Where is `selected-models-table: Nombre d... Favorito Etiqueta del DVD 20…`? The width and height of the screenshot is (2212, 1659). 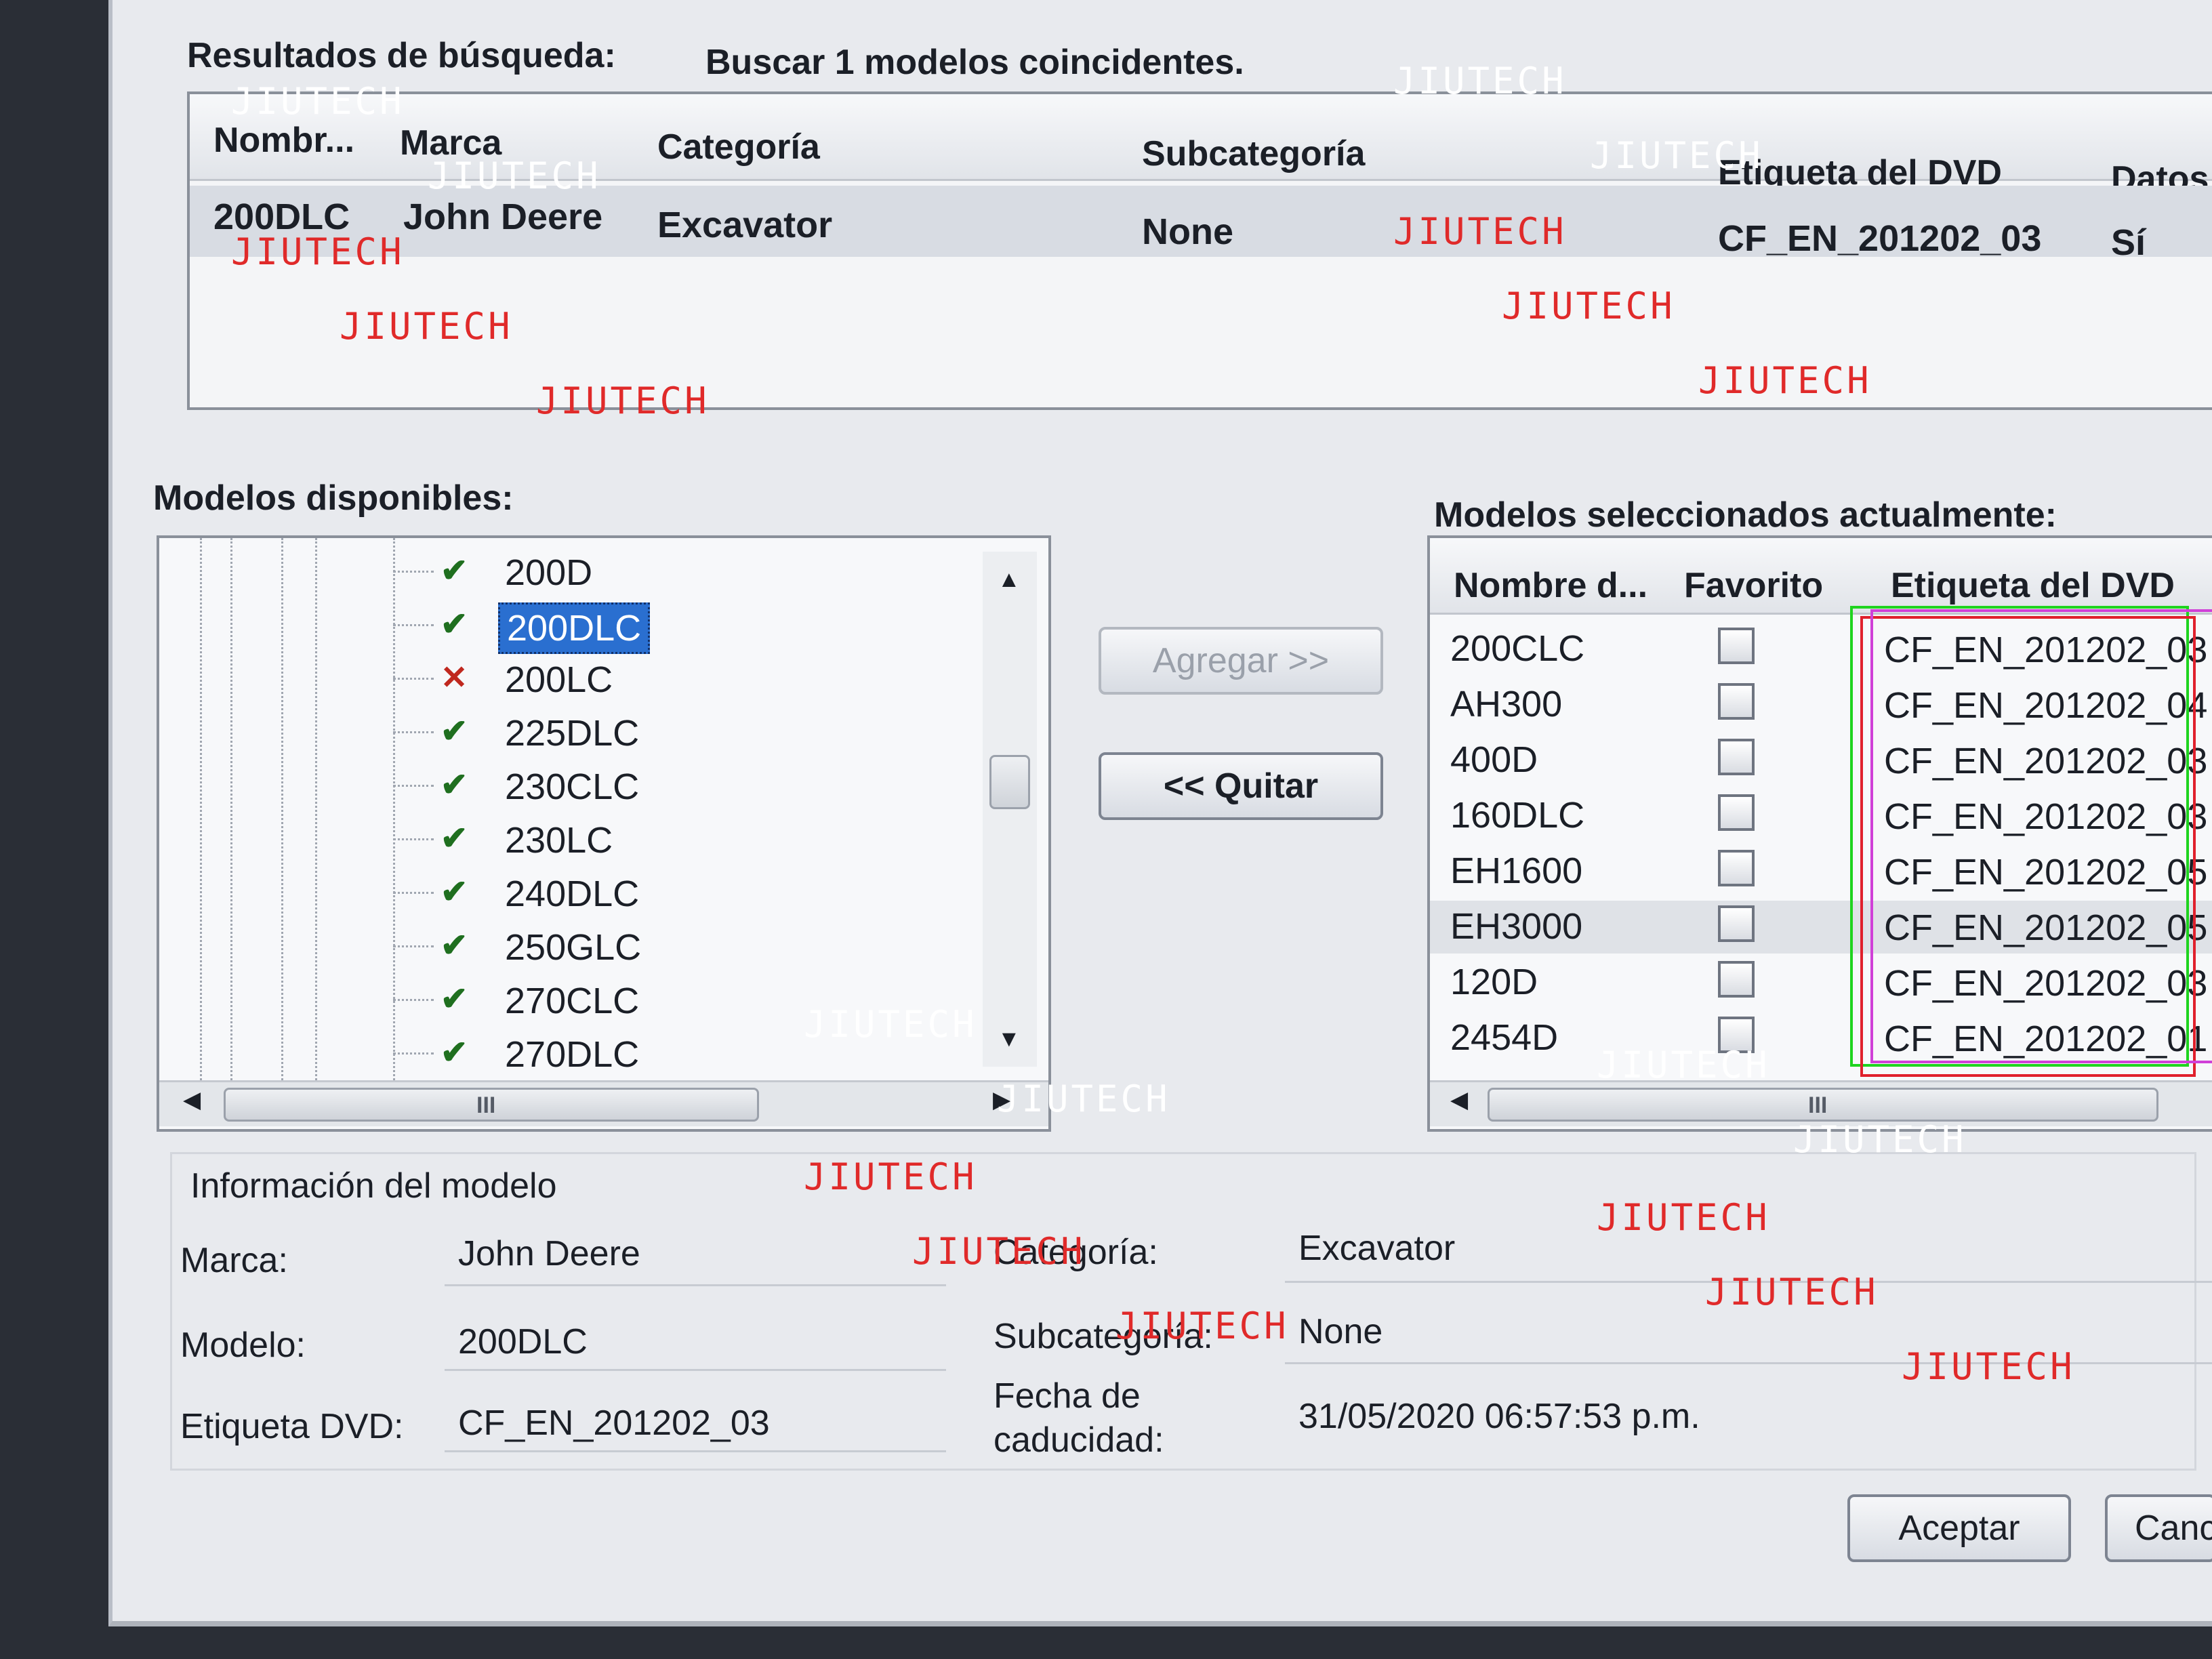
selected-models-table: Nombre d... Favorito Etiqueta del DVD 20… is located at coordinates (1819, 833).